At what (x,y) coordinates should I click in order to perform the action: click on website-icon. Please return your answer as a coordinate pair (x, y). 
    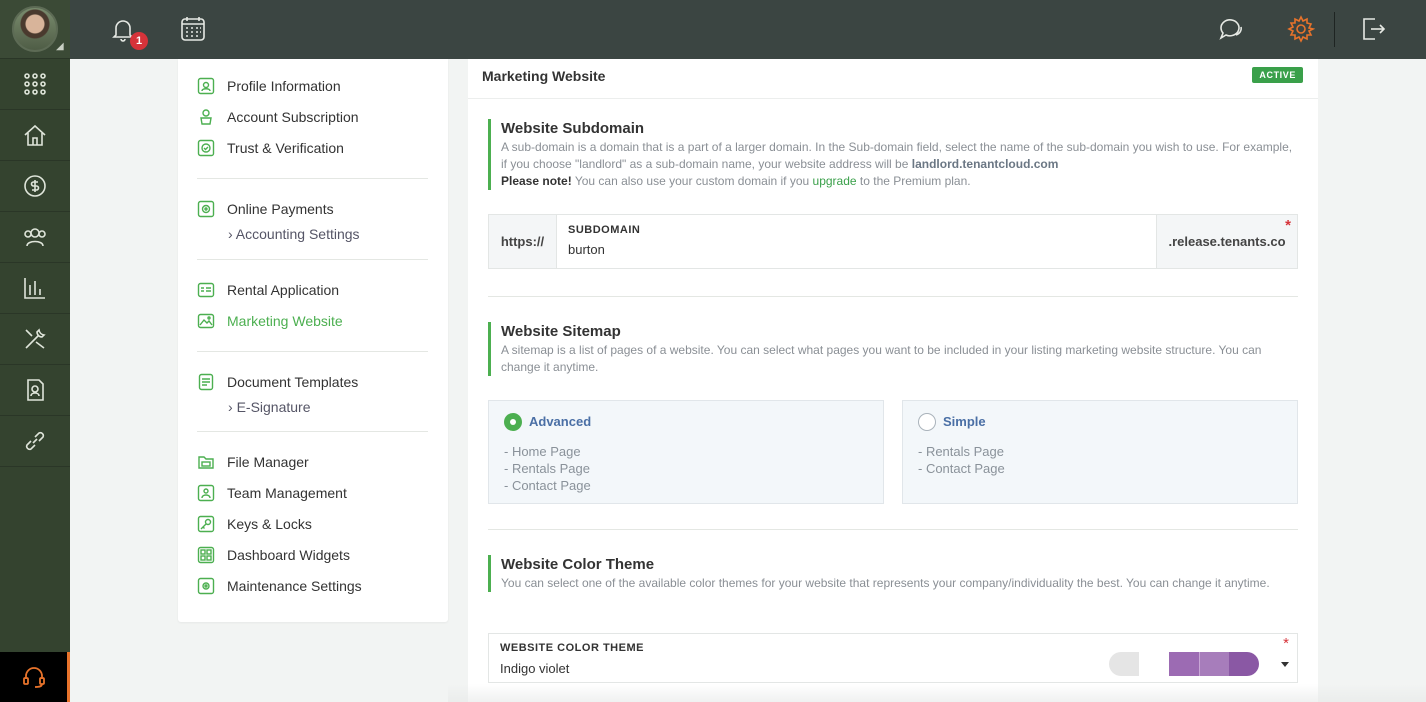
    Looking at the image, I should click on (206, 321).